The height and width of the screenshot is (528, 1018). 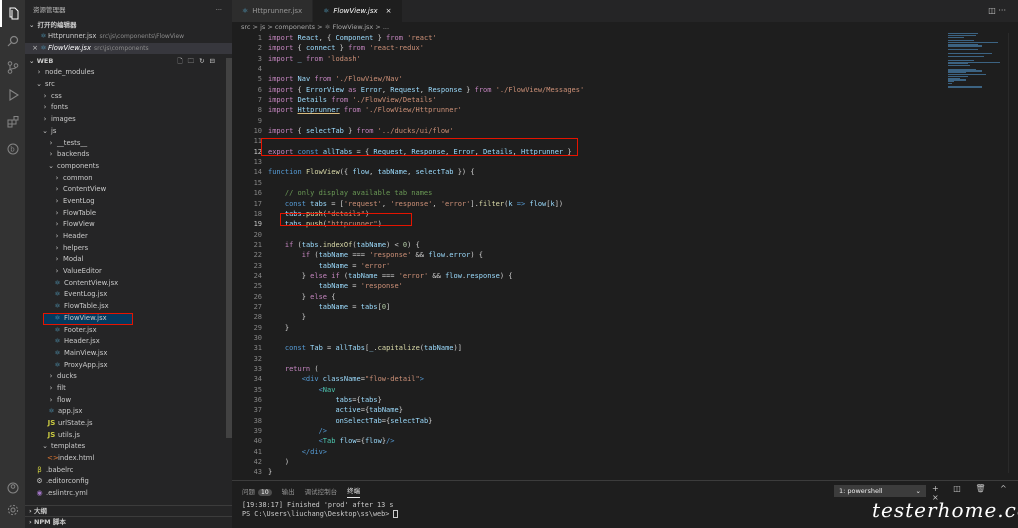 I want to click on tree-file: ⚛ Header.jsx, so click(x=128, y=342).